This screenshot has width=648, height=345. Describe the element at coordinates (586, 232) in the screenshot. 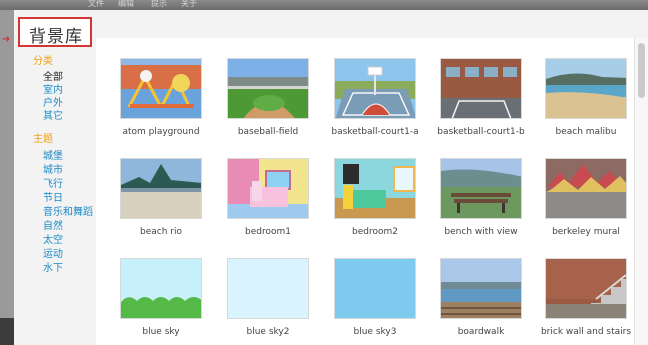

I see `tile-label: berkeley mural` at that location.